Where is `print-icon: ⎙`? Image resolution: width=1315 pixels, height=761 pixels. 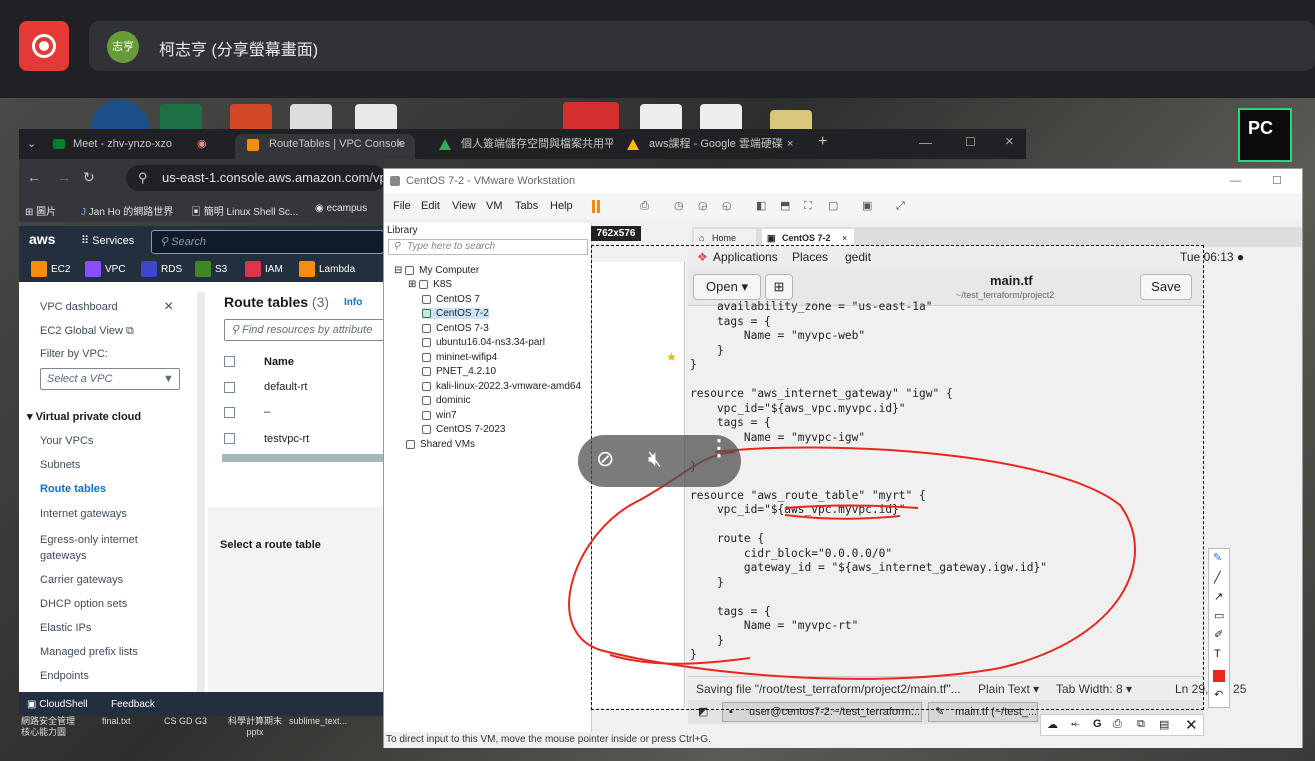
print-icon: ⎙ is located at coordinates (1117, 724).